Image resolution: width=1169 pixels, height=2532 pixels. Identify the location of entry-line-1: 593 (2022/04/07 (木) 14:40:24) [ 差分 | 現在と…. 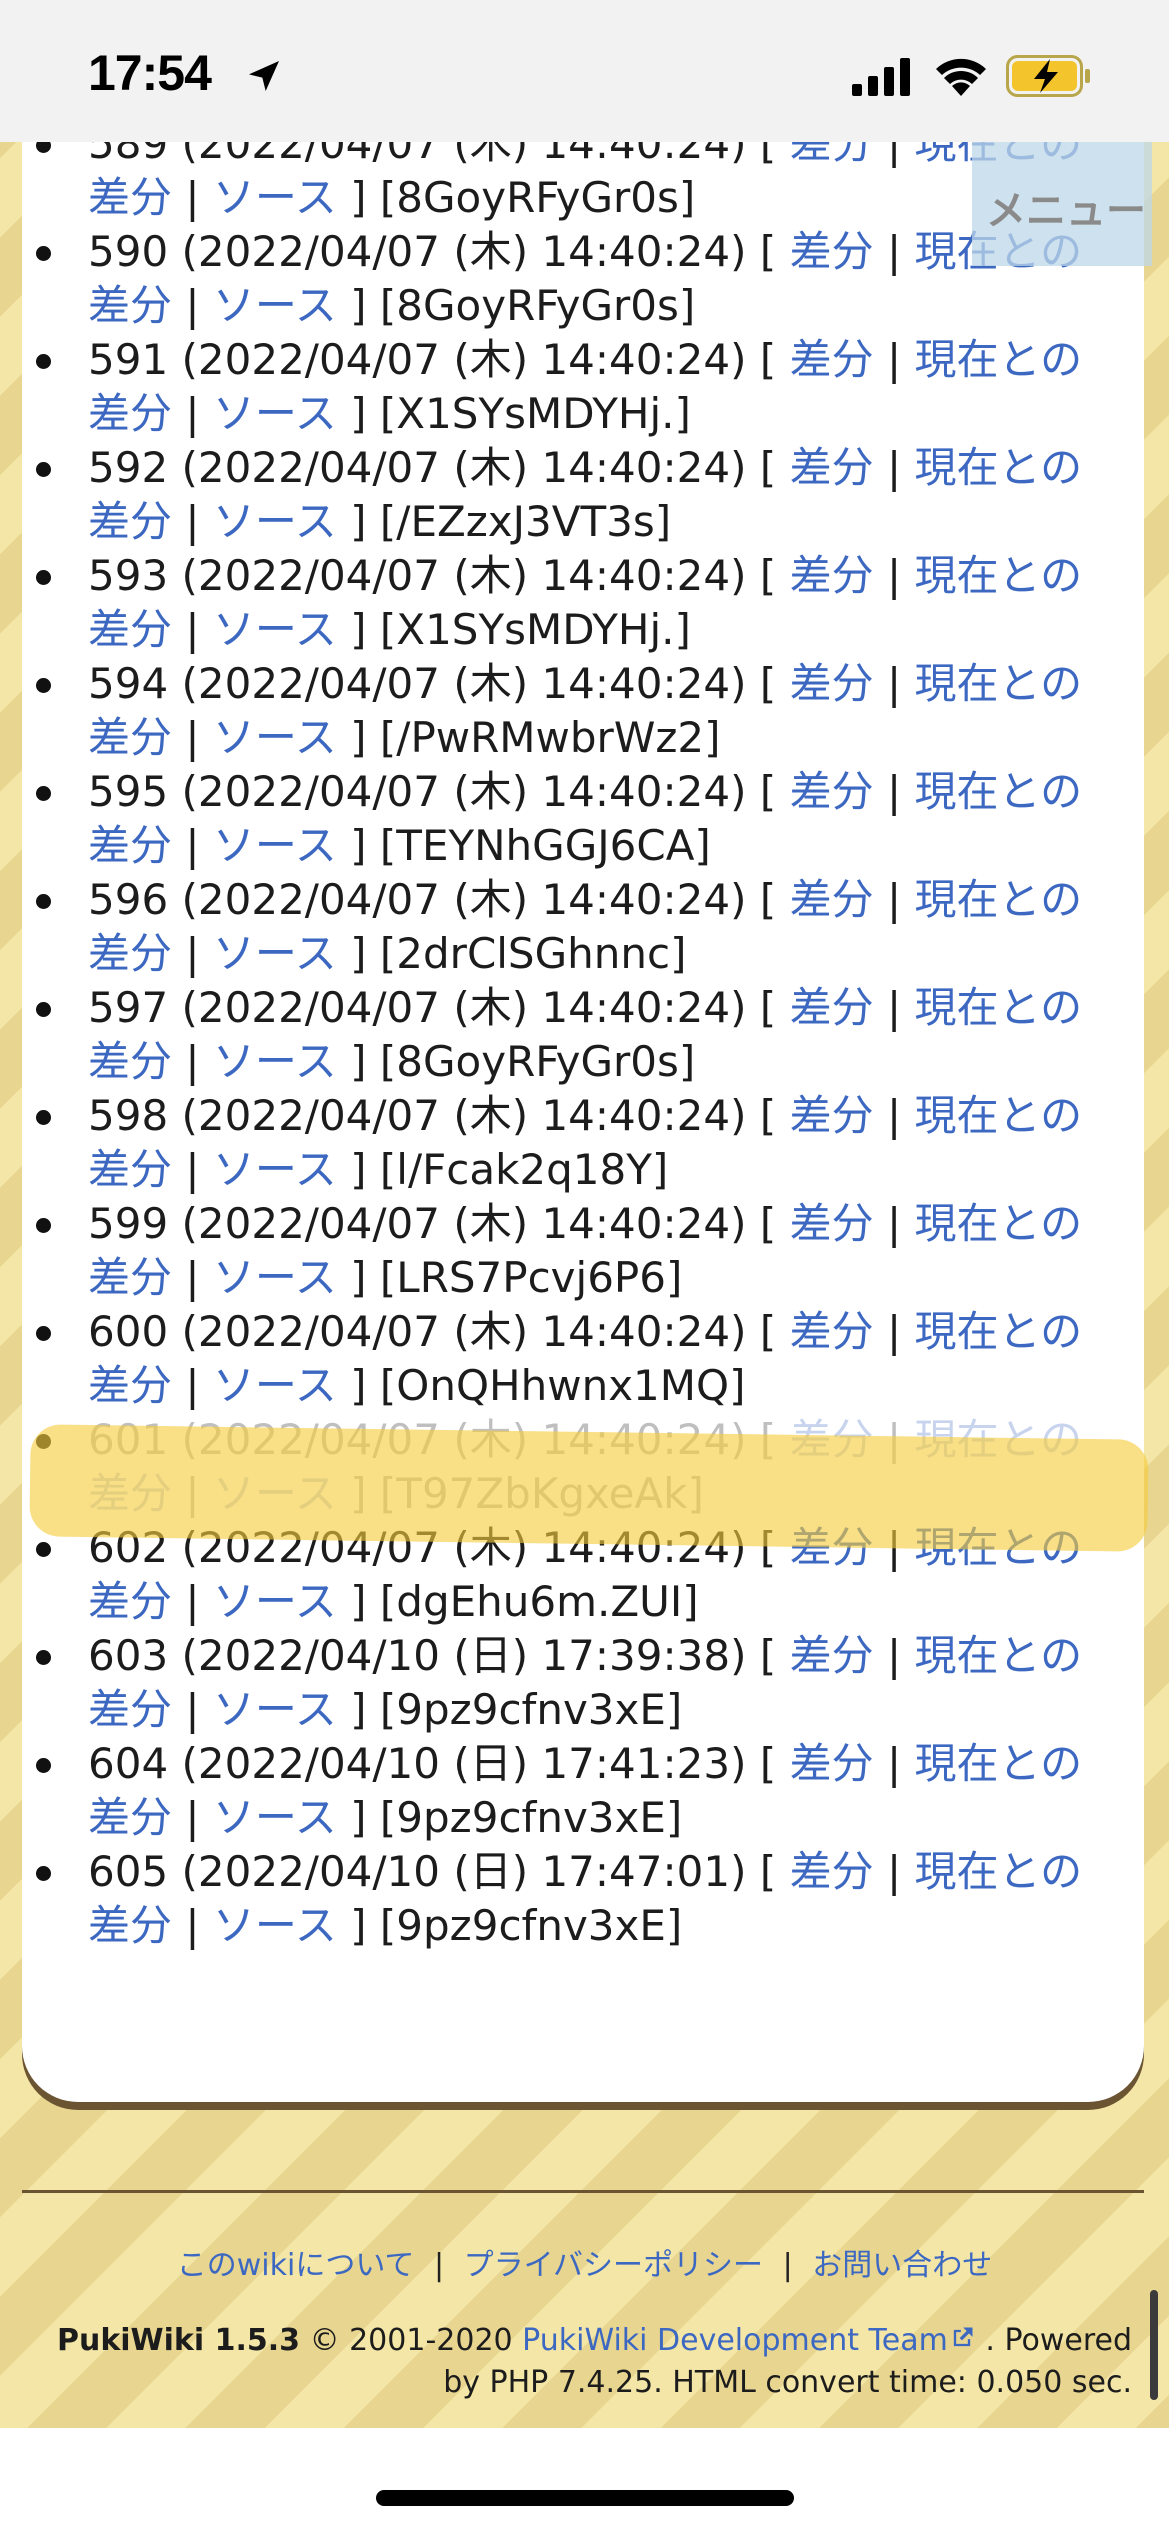
(585, 576).